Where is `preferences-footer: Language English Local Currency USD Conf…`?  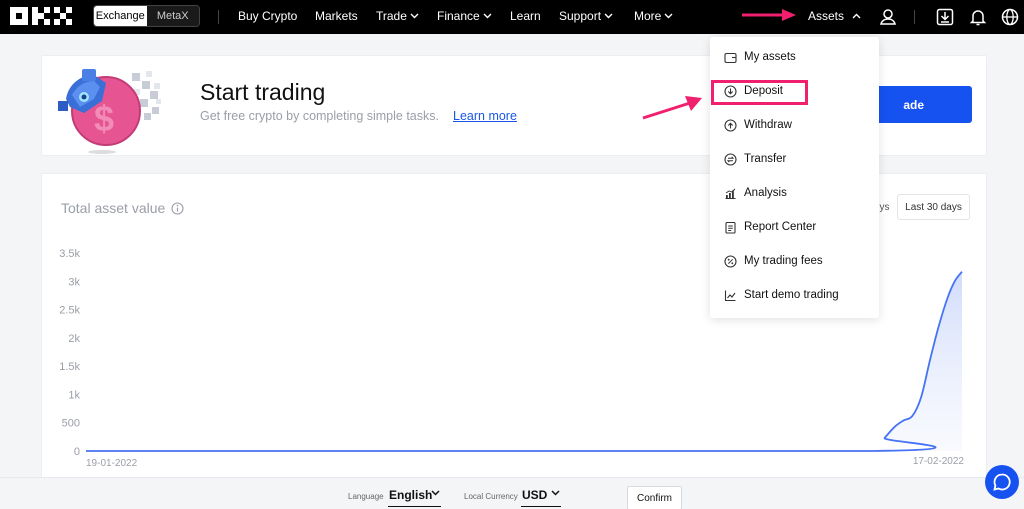 preferences-footer: Language English Local Currency USD Conf… is located at coordinates (512, 493).